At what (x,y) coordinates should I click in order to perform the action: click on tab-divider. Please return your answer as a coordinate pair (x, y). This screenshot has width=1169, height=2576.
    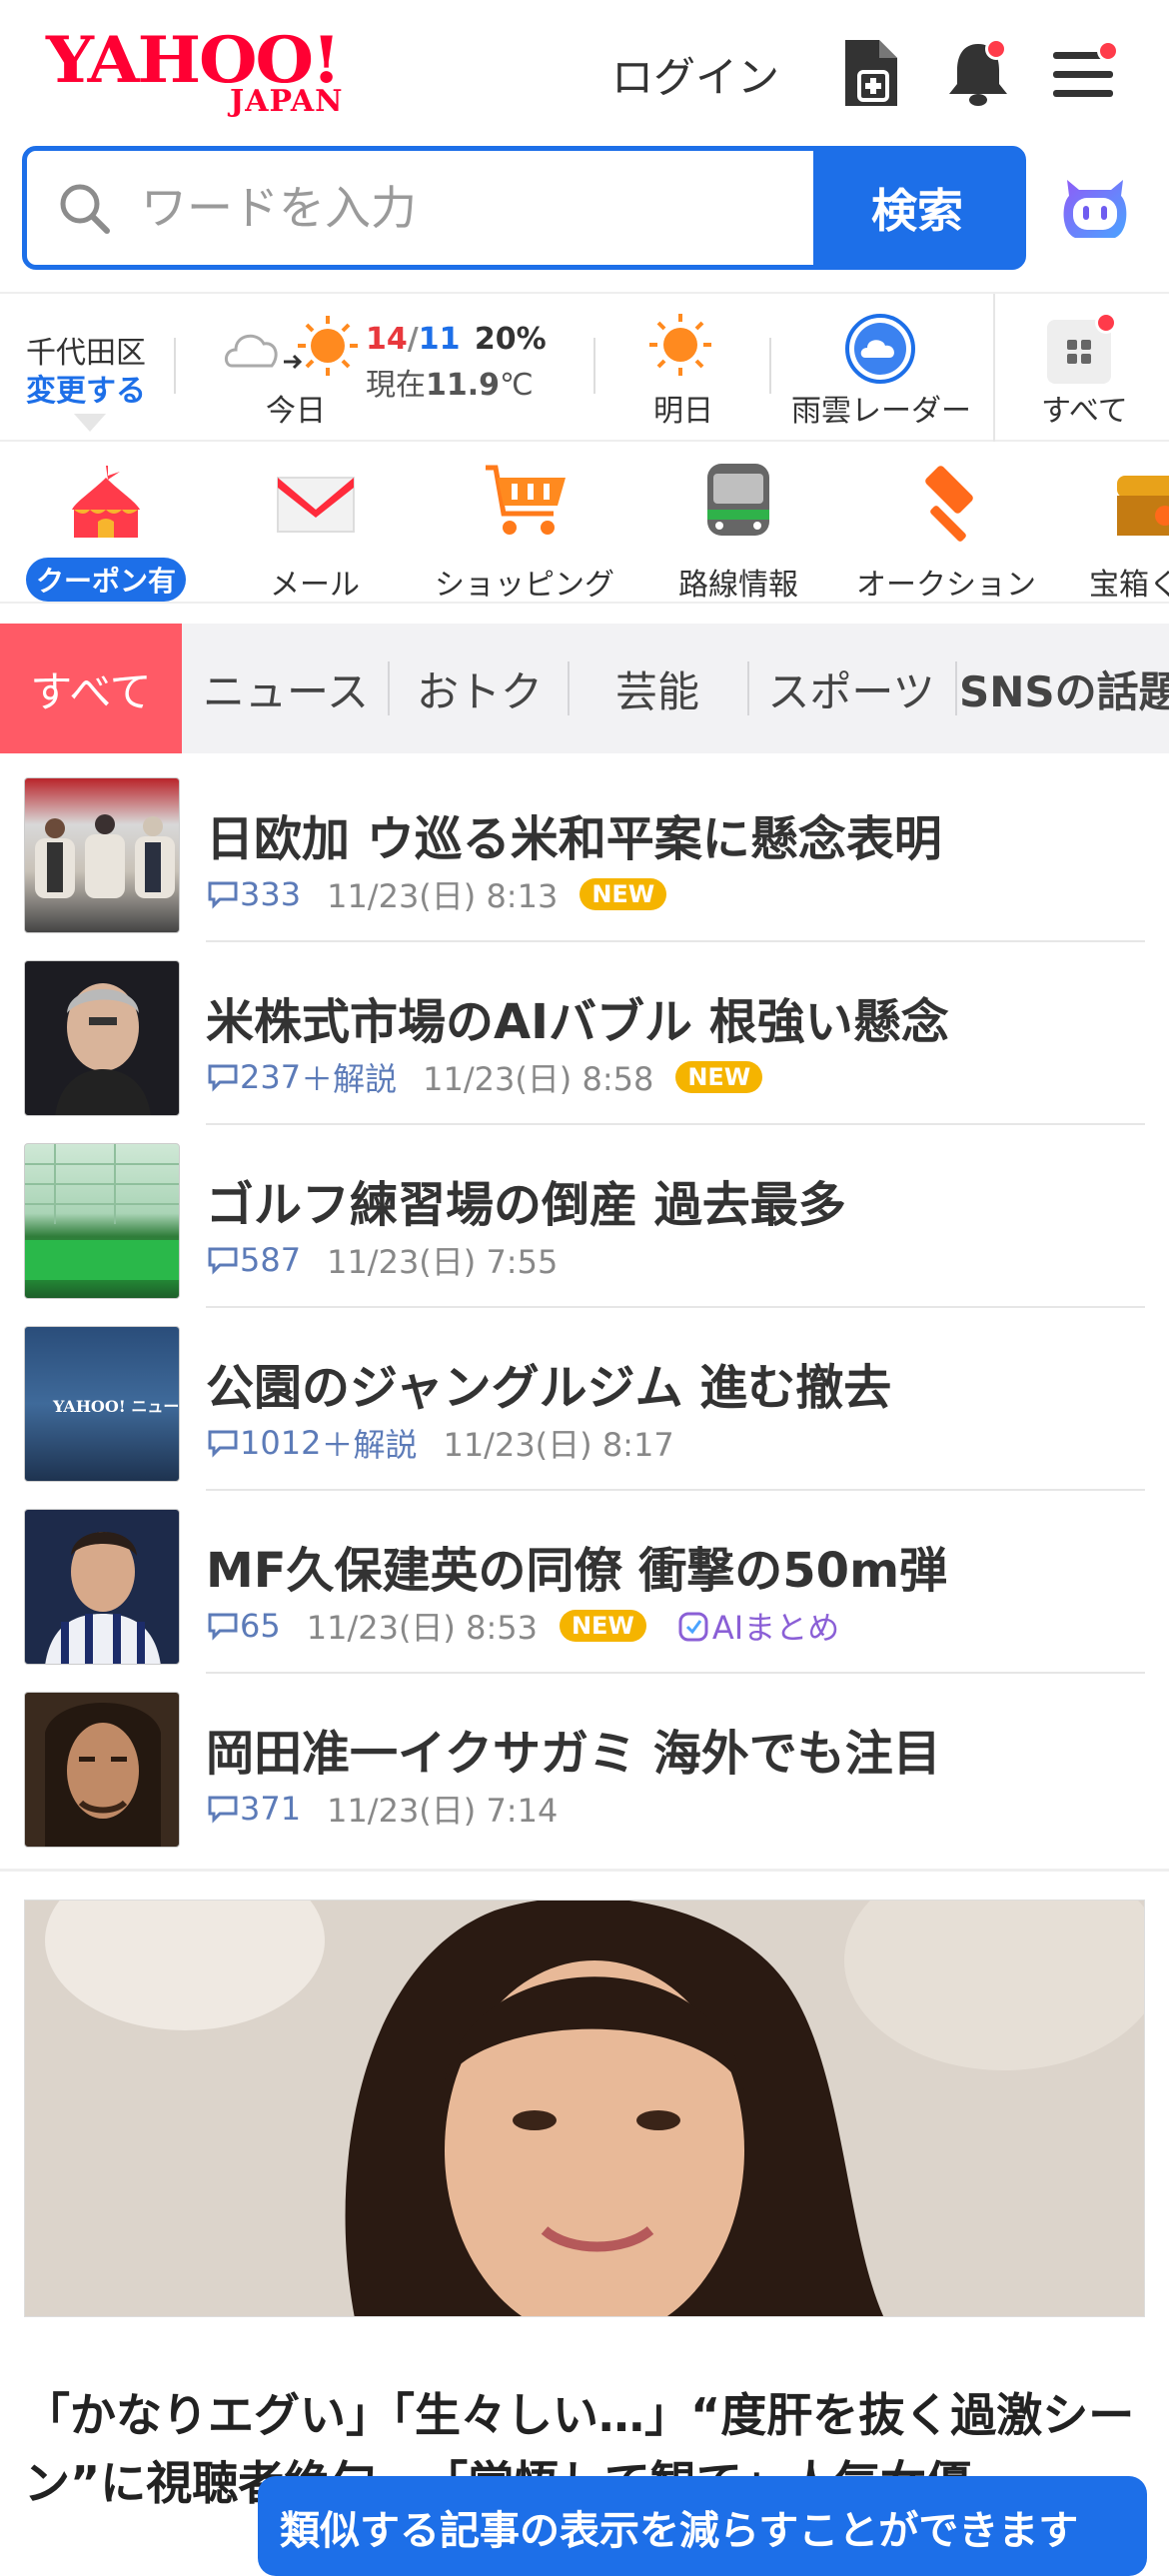
    Looking at the image, I should click on (956, 688).